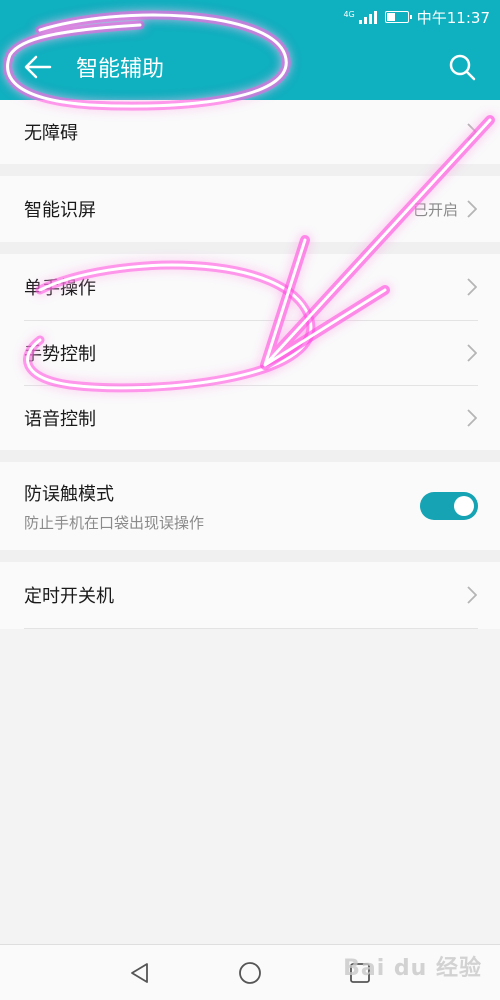 This screenshot has height=1000, width=500. Describe the element at coordinates (250, 67) in the screenshot. I see `app-bar: 智能辅助` at that location.